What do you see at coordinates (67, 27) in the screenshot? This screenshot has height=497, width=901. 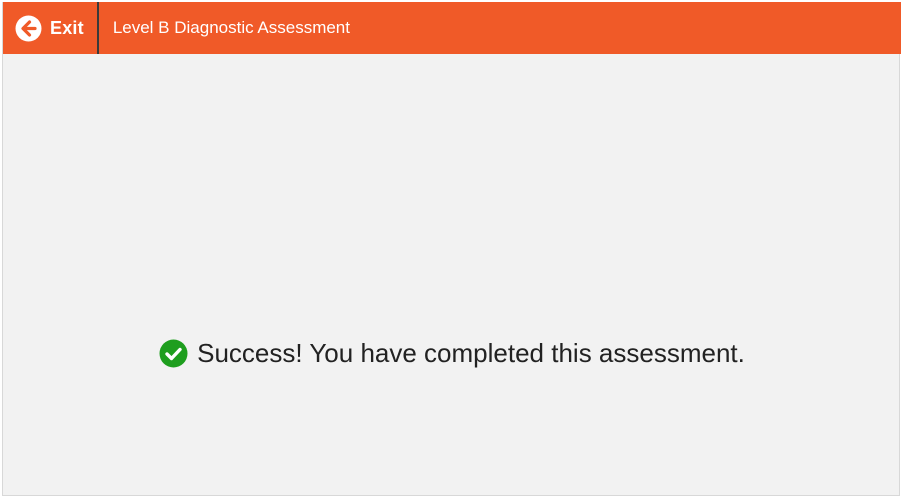 I see `exit-label: Exit` at bounding box center [67, 27].